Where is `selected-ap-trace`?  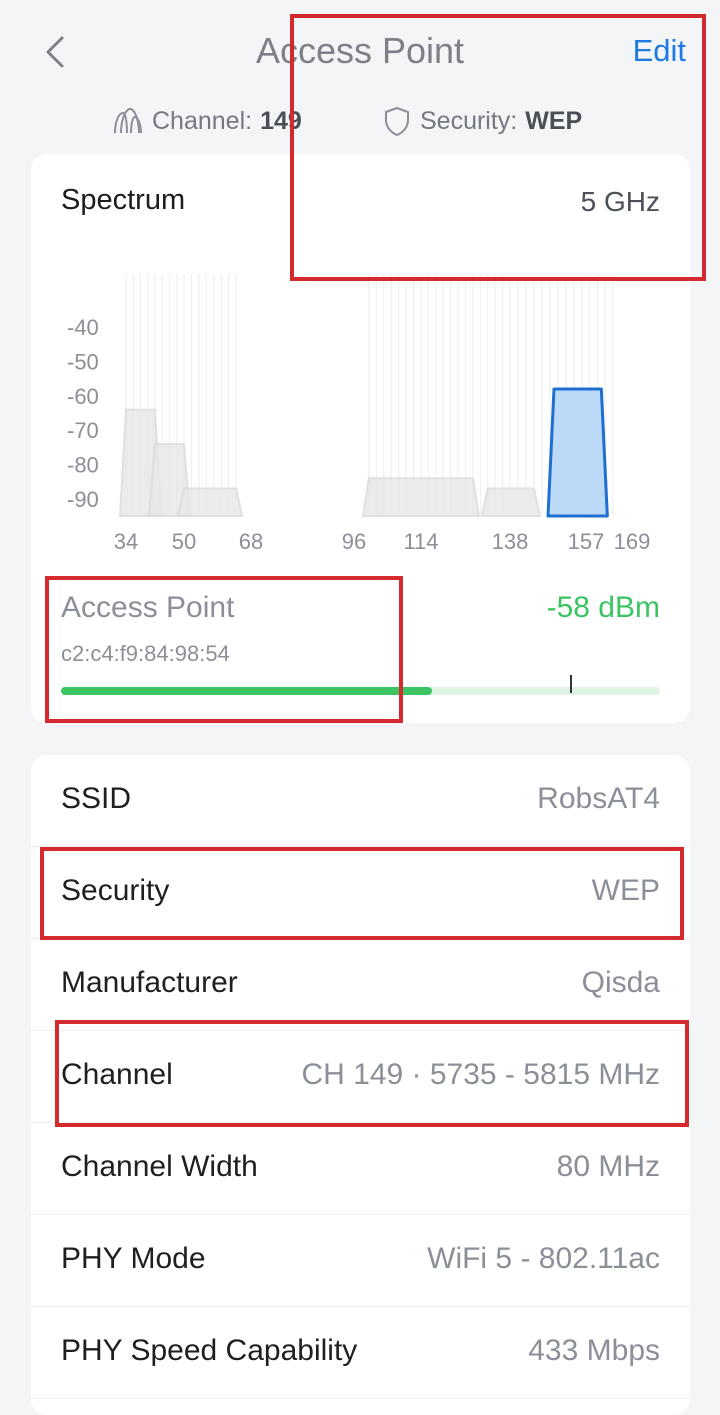
selected-ap-trace is located at coordinates (577, 452).